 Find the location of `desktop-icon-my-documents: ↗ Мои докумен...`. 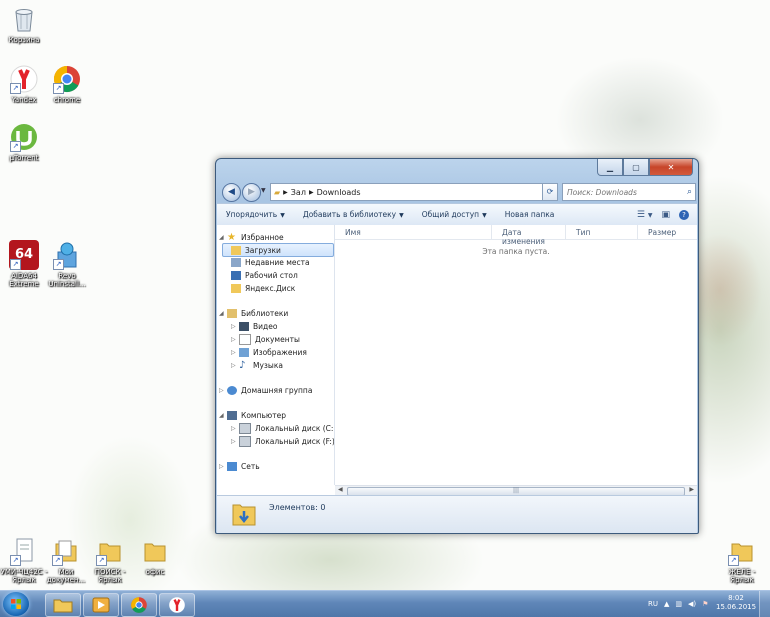

desktop-icon-my-documents: ↗ Мои докумен... is located at coordinates (66, 560).